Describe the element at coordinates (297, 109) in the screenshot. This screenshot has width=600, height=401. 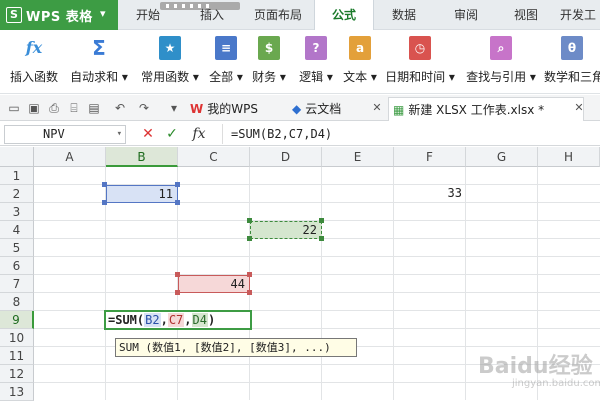
I see `cube-icon: ◆` at that location.